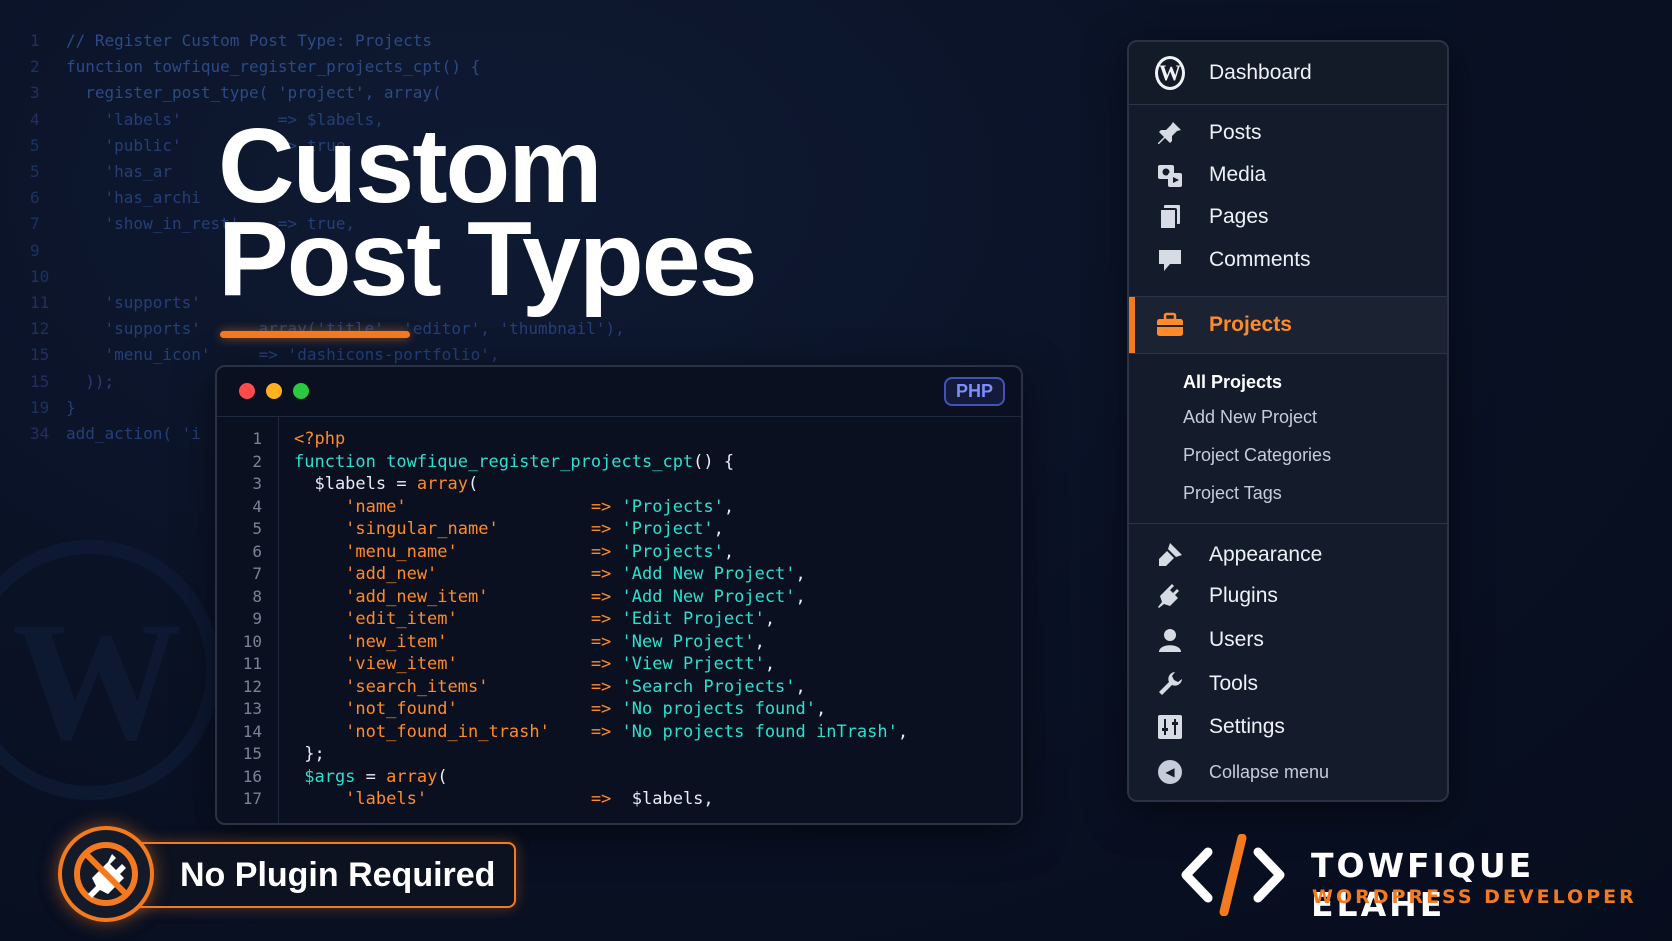 This screenshot has height=941, width=1672. Describe the element at coordinates (1235, 132) in the screenshot. I see `menu-label: Posts` at that location.